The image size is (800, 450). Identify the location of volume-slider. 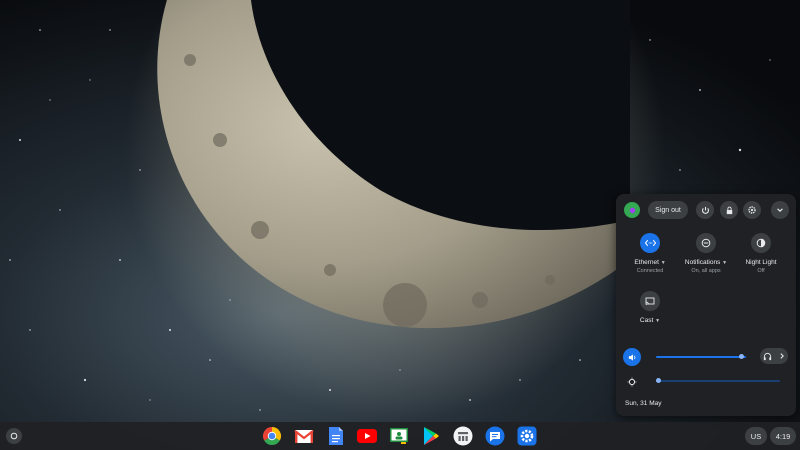
(701, 357).